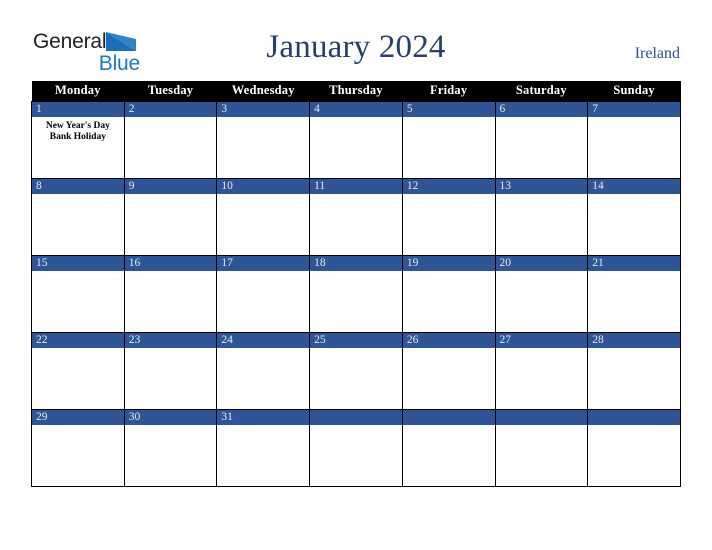 The image size is (712, 550). I want to click on day-number: 14, so click(634, 186).